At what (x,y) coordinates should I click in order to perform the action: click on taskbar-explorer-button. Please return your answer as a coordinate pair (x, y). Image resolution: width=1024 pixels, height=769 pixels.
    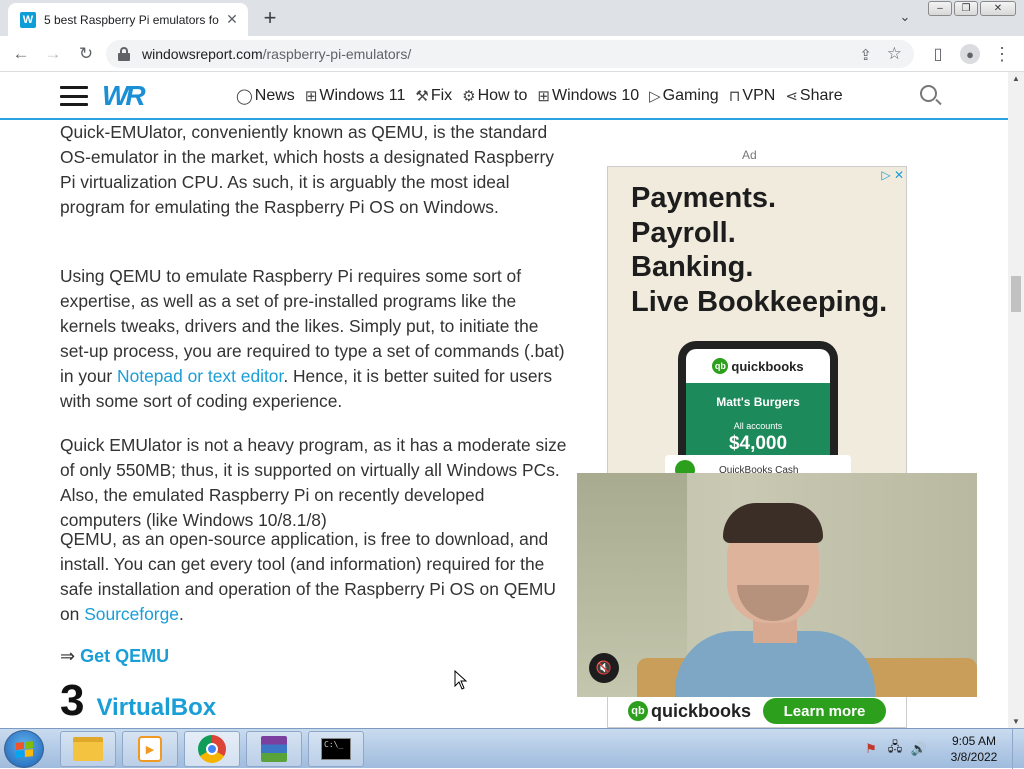
    Looking at the image, I should click on (88, 749).